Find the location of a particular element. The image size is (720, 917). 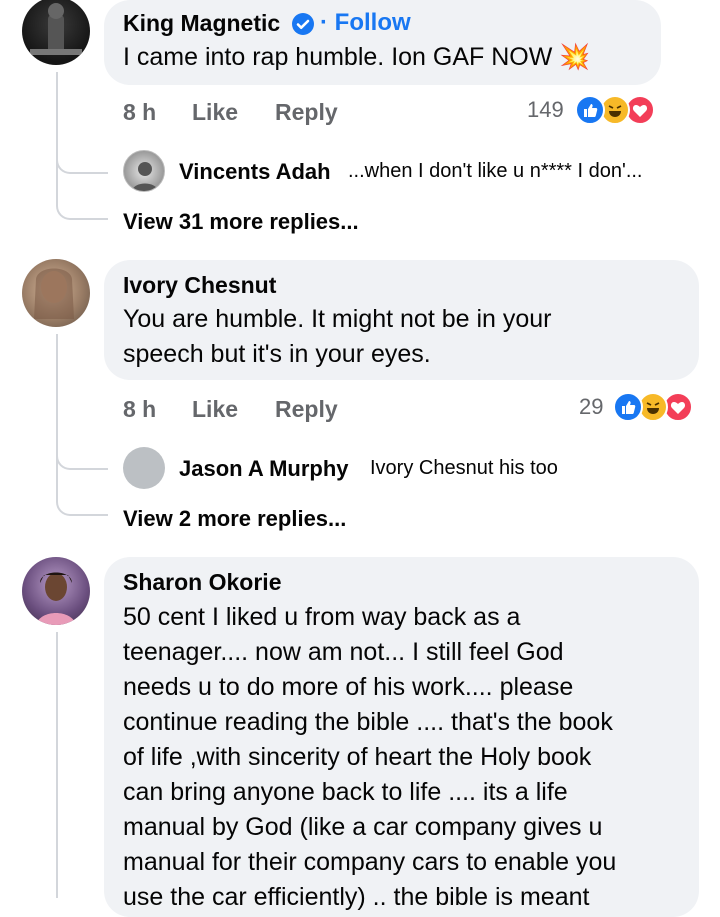

comment-text: I came into rap humble. Ion GAF NOW 💥 is located at coordinates (356, 57).